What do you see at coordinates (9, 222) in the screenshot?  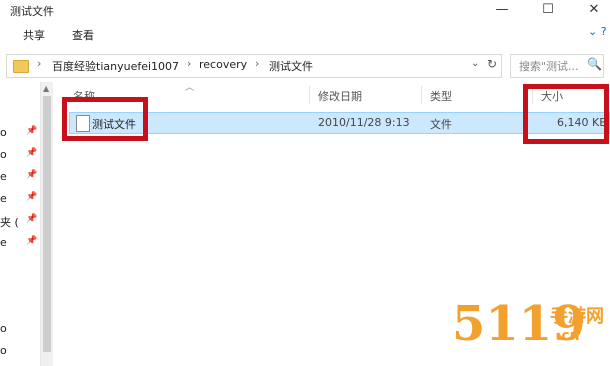 I see `nav-item: 夹 (` at bounding box center [9, 222].